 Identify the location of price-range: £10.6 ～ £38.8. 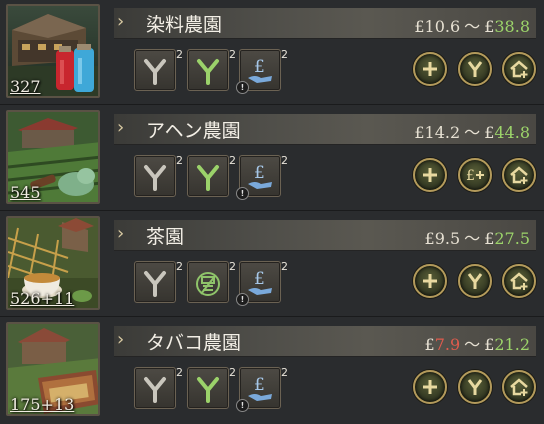
(472, 25).